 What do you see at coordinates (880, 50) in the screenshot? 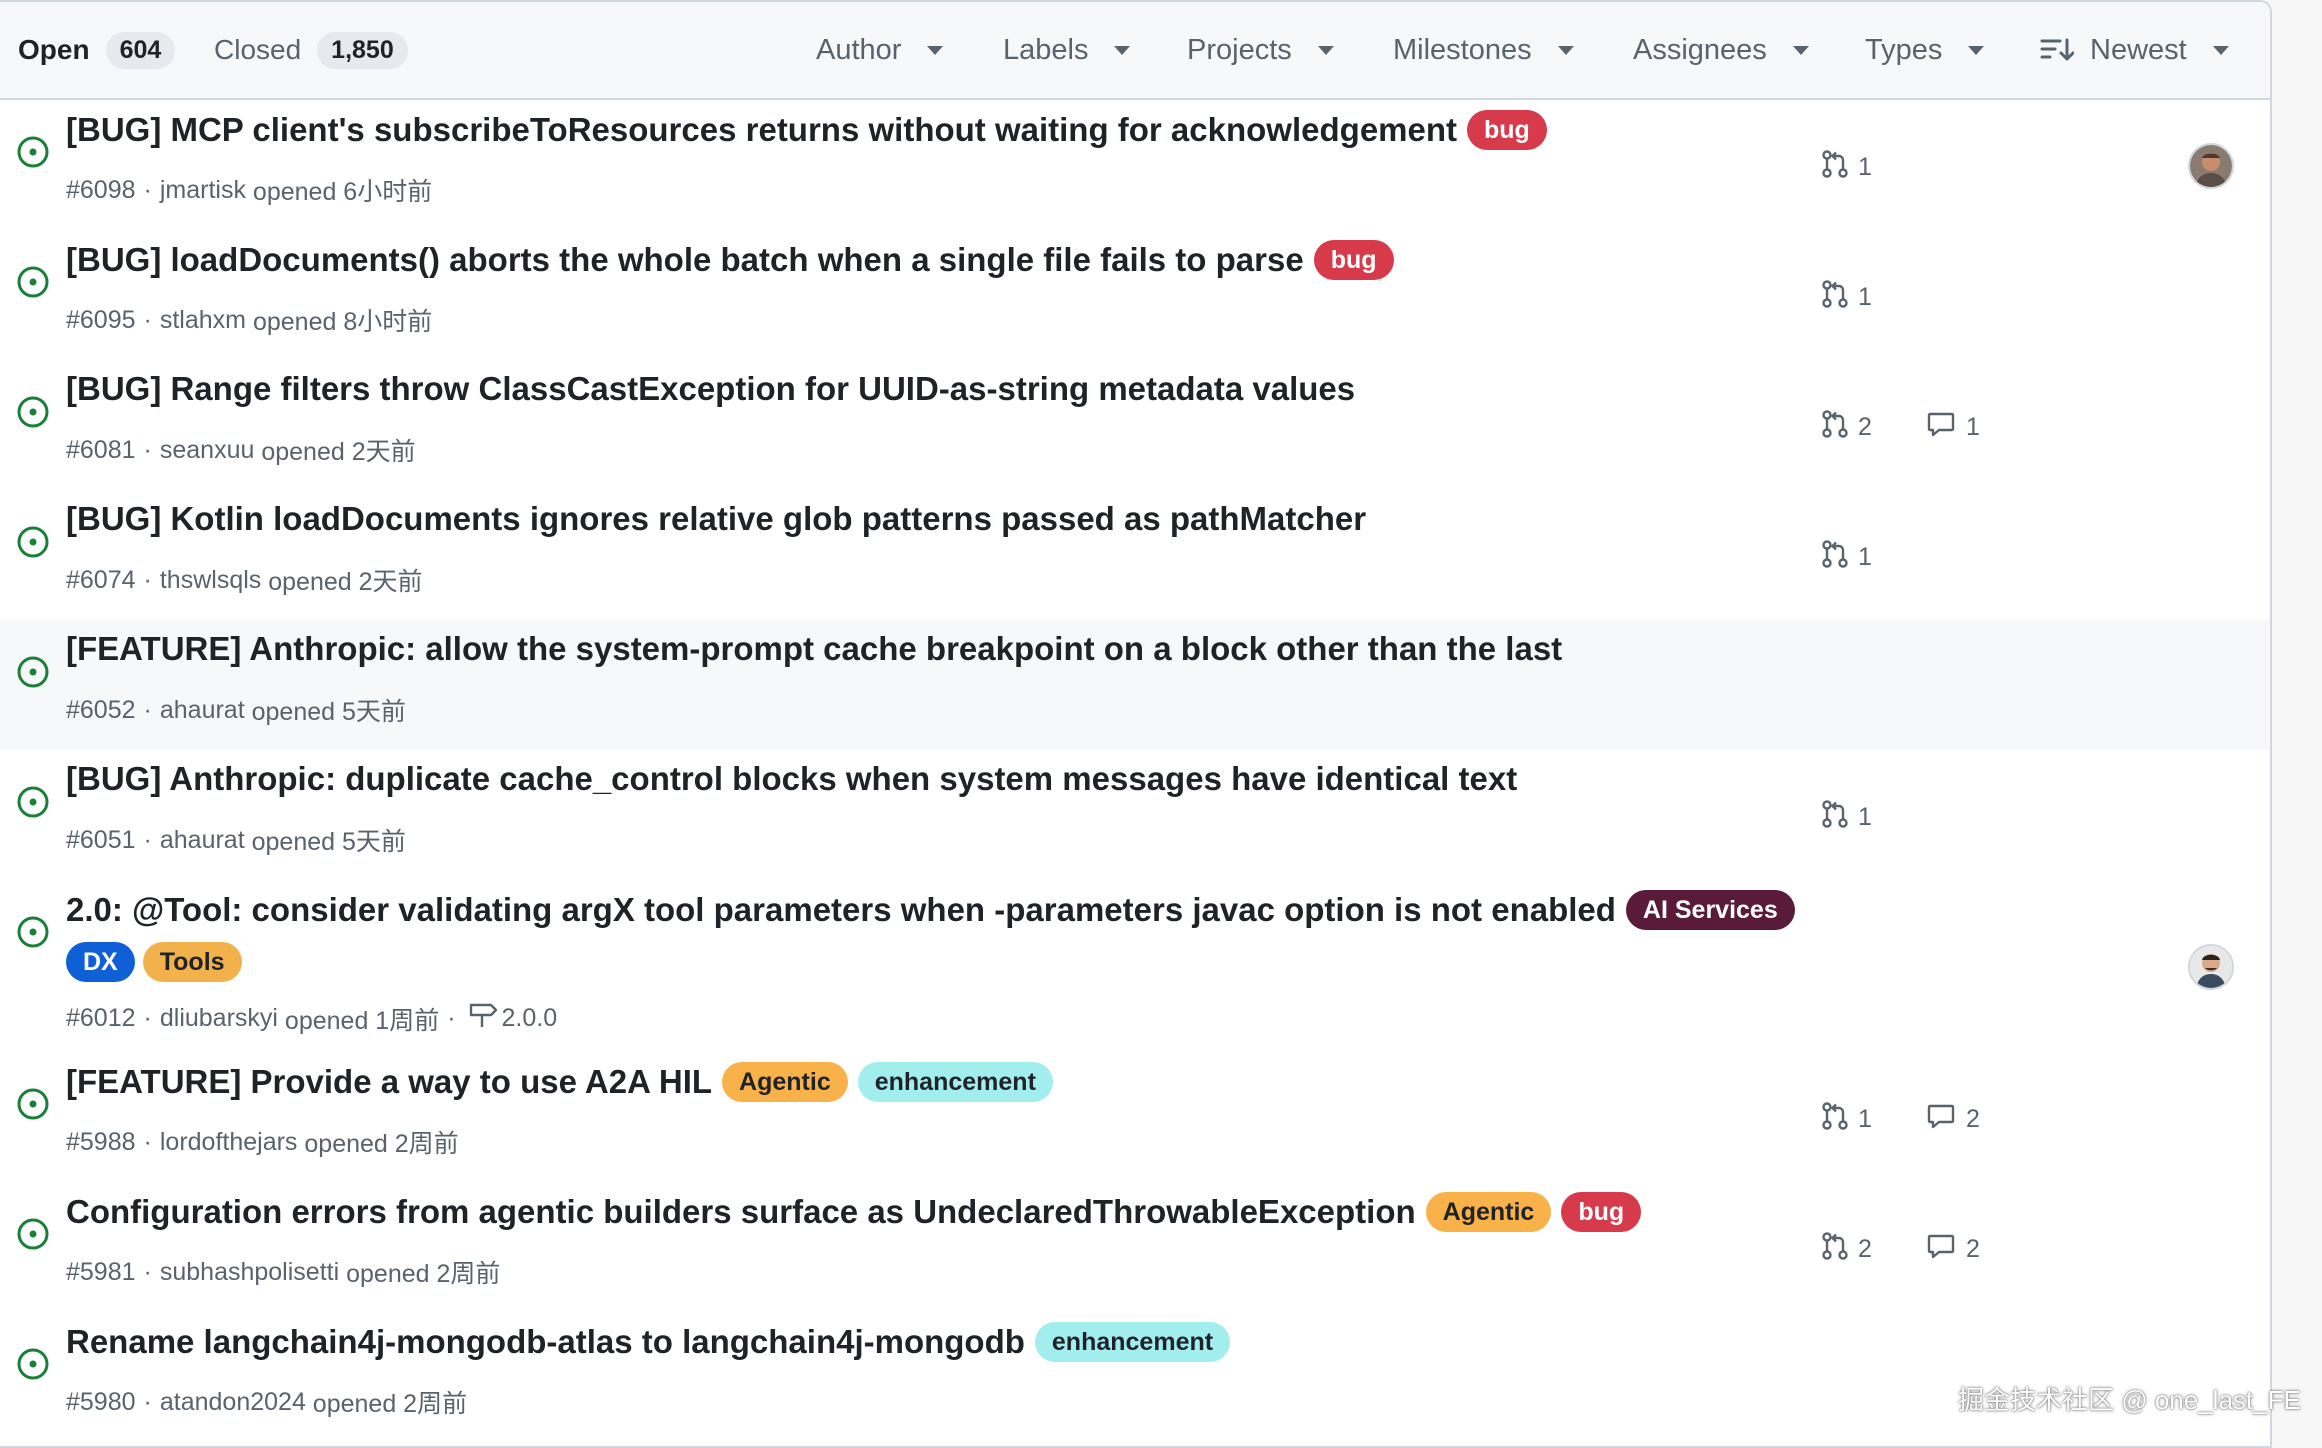
I see `author-filter: Author` at bounding box center [880, 50].